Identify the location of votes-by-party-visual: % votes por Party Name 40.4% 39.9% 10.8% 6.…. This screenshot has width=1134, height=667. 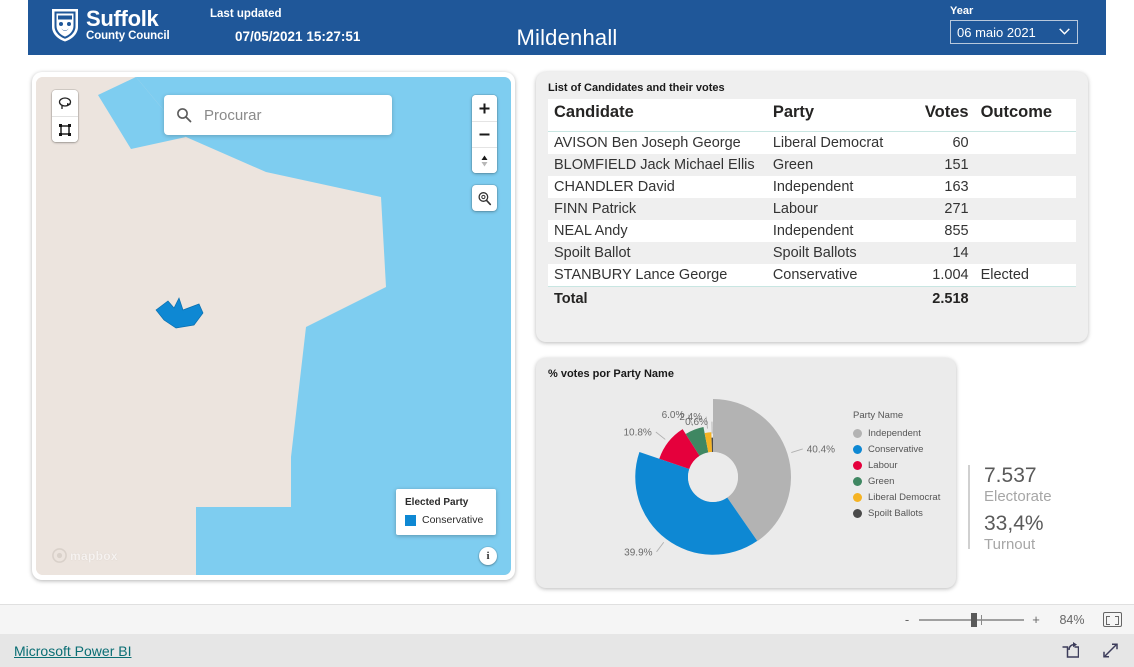
(746, 473).